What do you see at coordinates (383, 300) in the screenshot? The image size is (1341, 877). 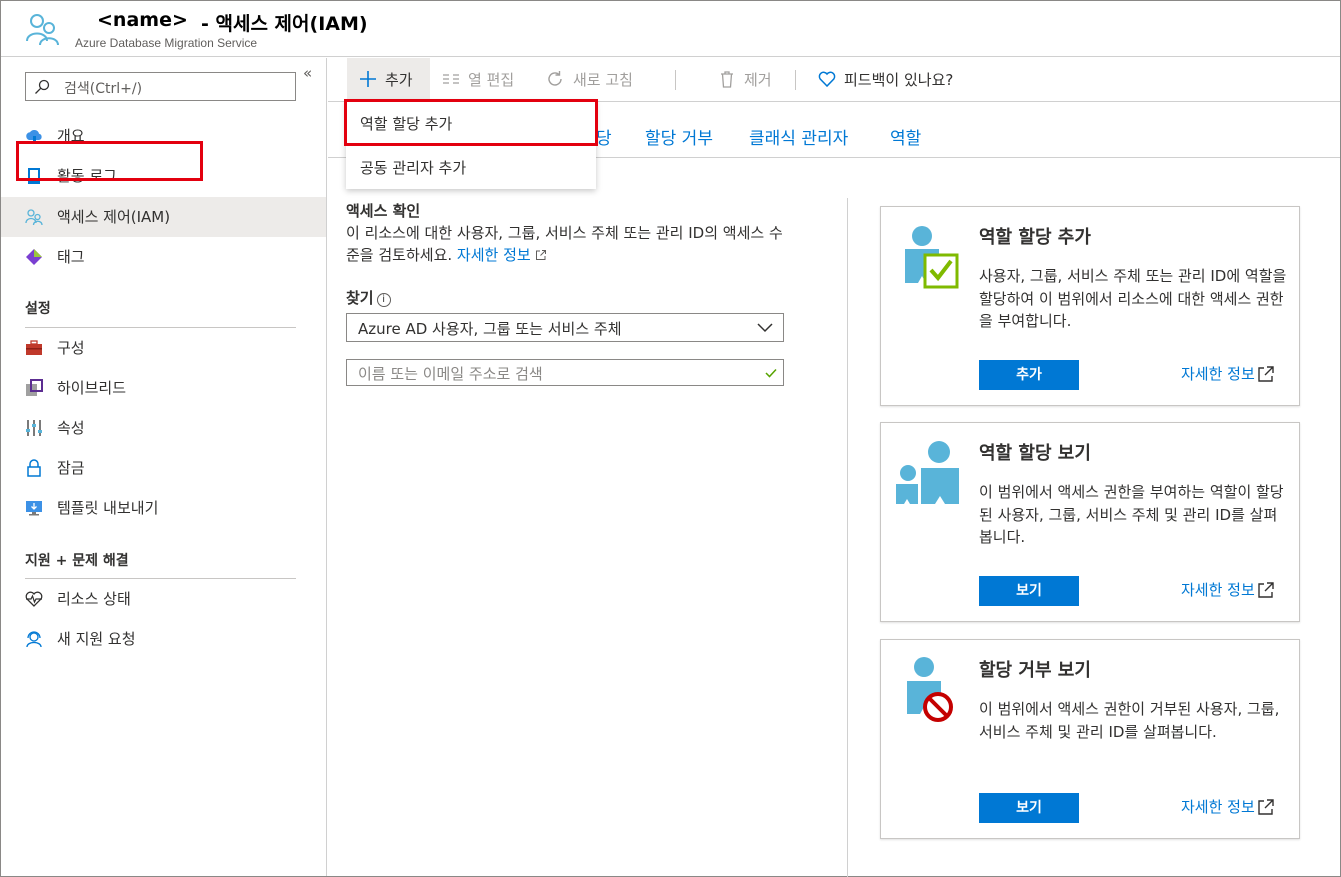 I see `info-icon: i` at bounding box center [383, 300].